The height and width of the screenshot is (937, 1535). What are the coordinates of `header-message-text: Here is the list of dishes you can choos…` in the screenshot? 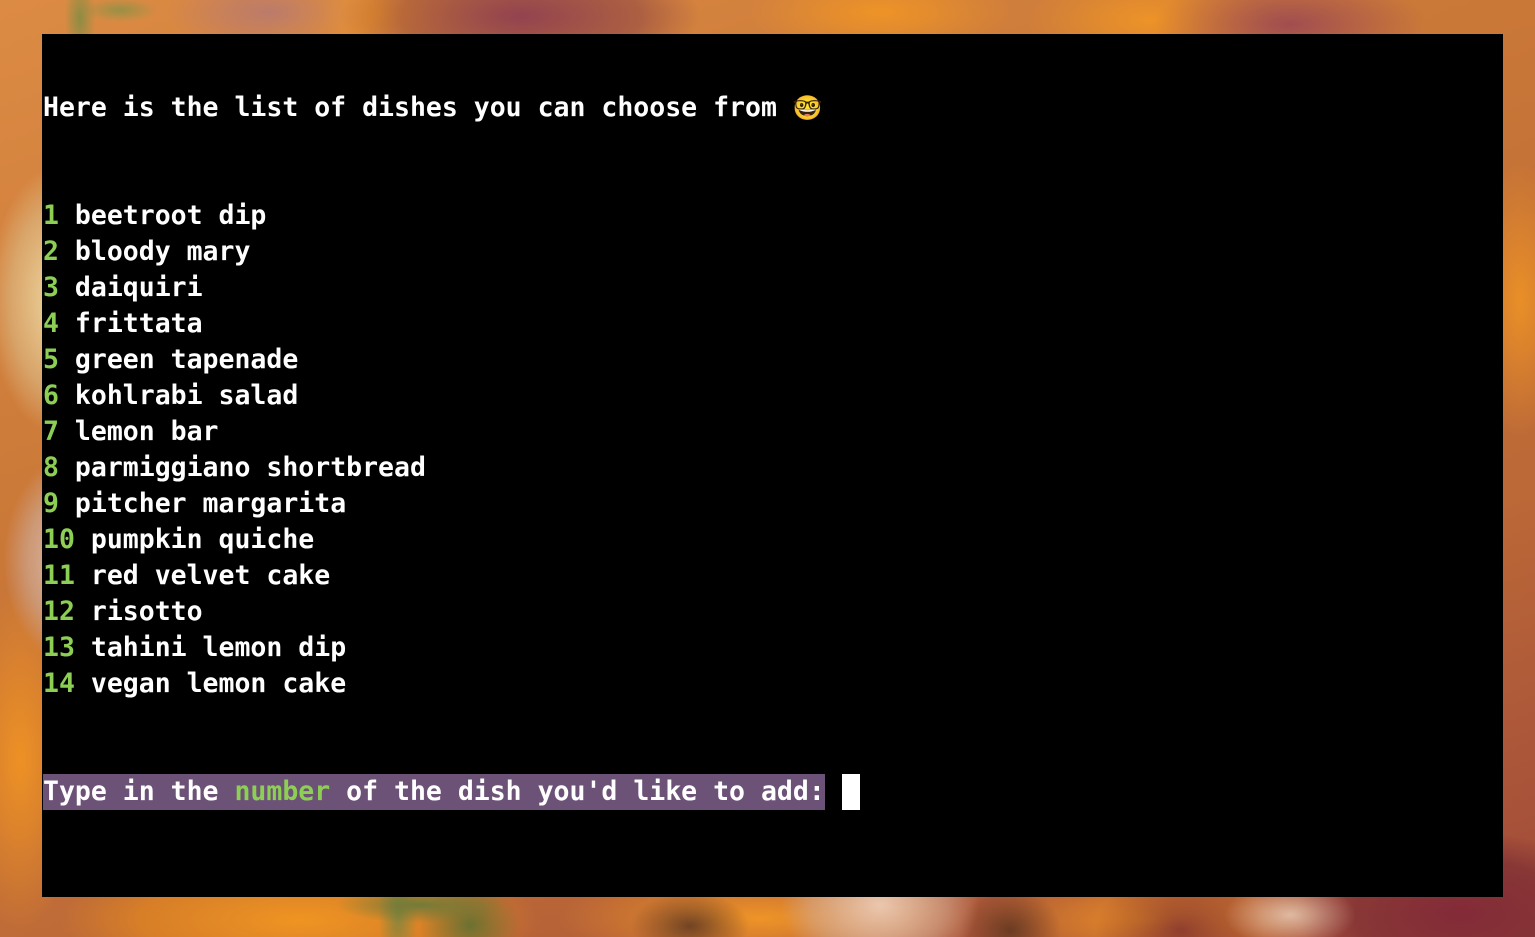 It's located at (418, 107).